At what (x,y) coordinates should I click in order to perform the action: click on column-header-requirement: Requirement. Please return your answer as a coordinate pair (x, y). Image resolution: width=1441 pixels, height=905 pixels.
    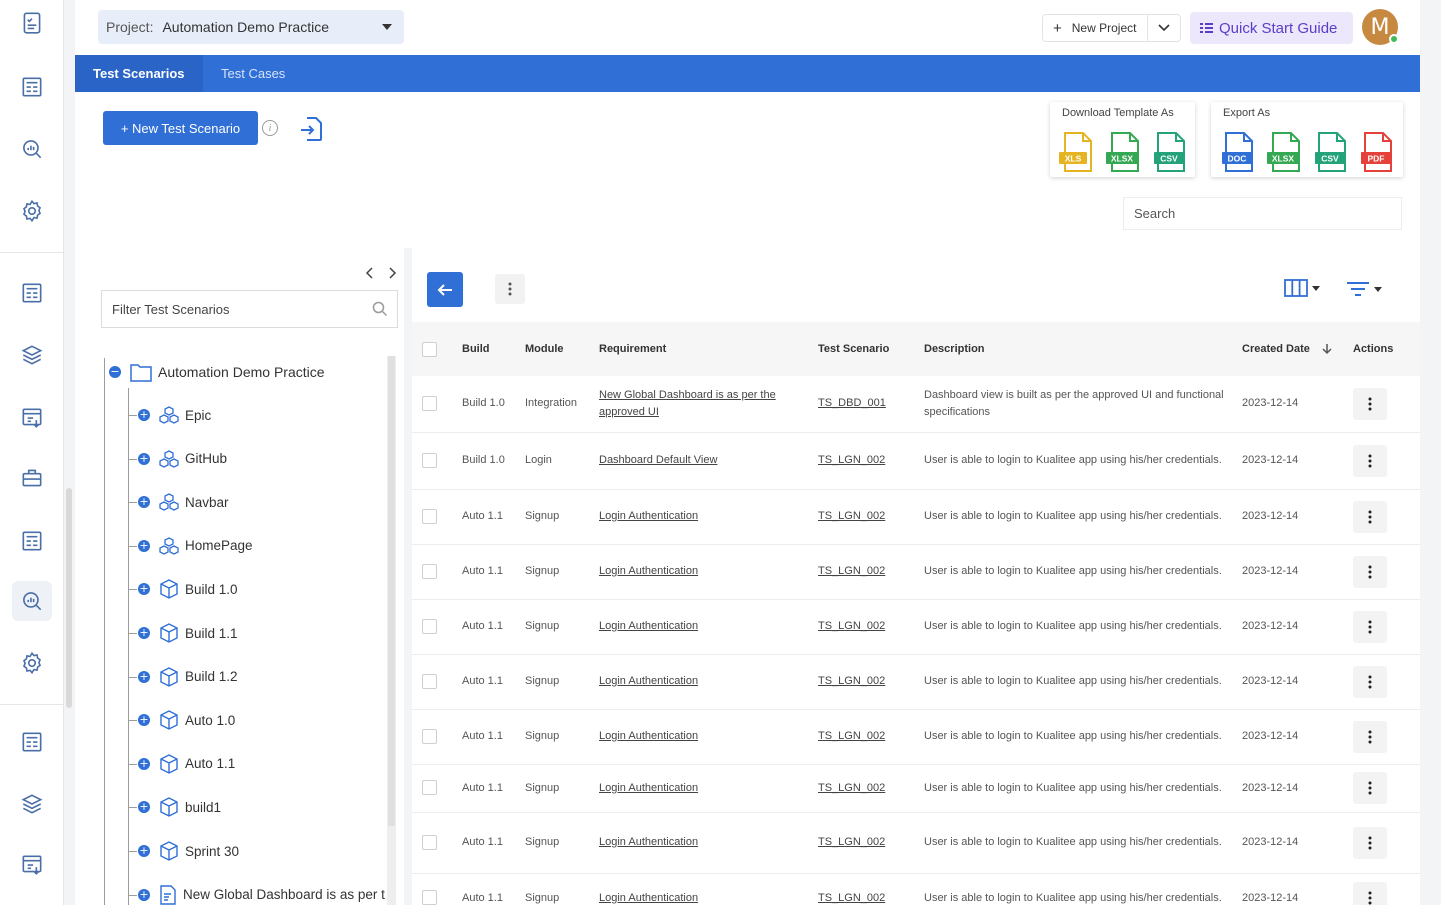
    Looking at the image, I should click on (702, 349).